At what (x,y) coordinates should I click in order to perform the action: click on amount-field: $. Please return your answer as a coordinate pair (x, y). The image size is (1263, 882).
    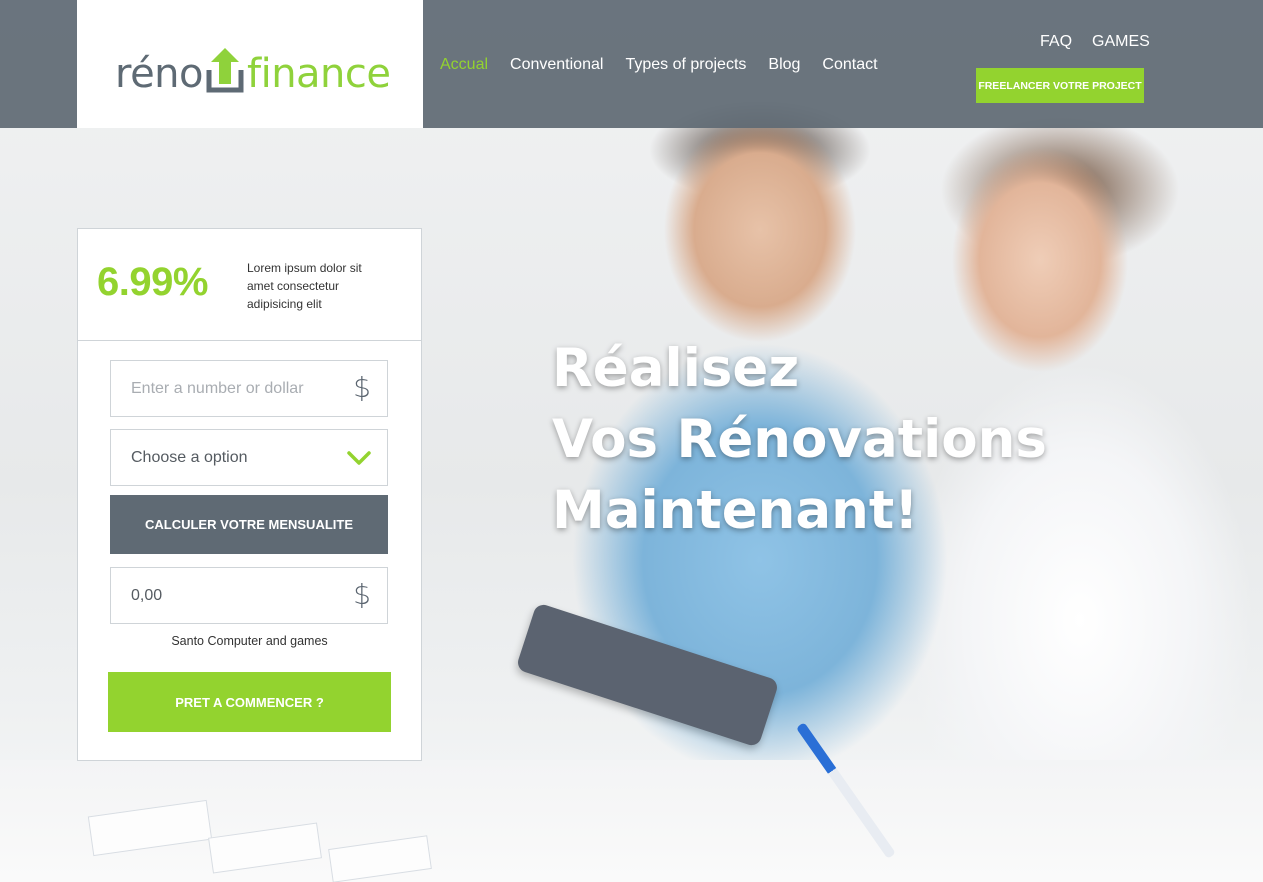
    Looking at the image, I should click on (249, 388).